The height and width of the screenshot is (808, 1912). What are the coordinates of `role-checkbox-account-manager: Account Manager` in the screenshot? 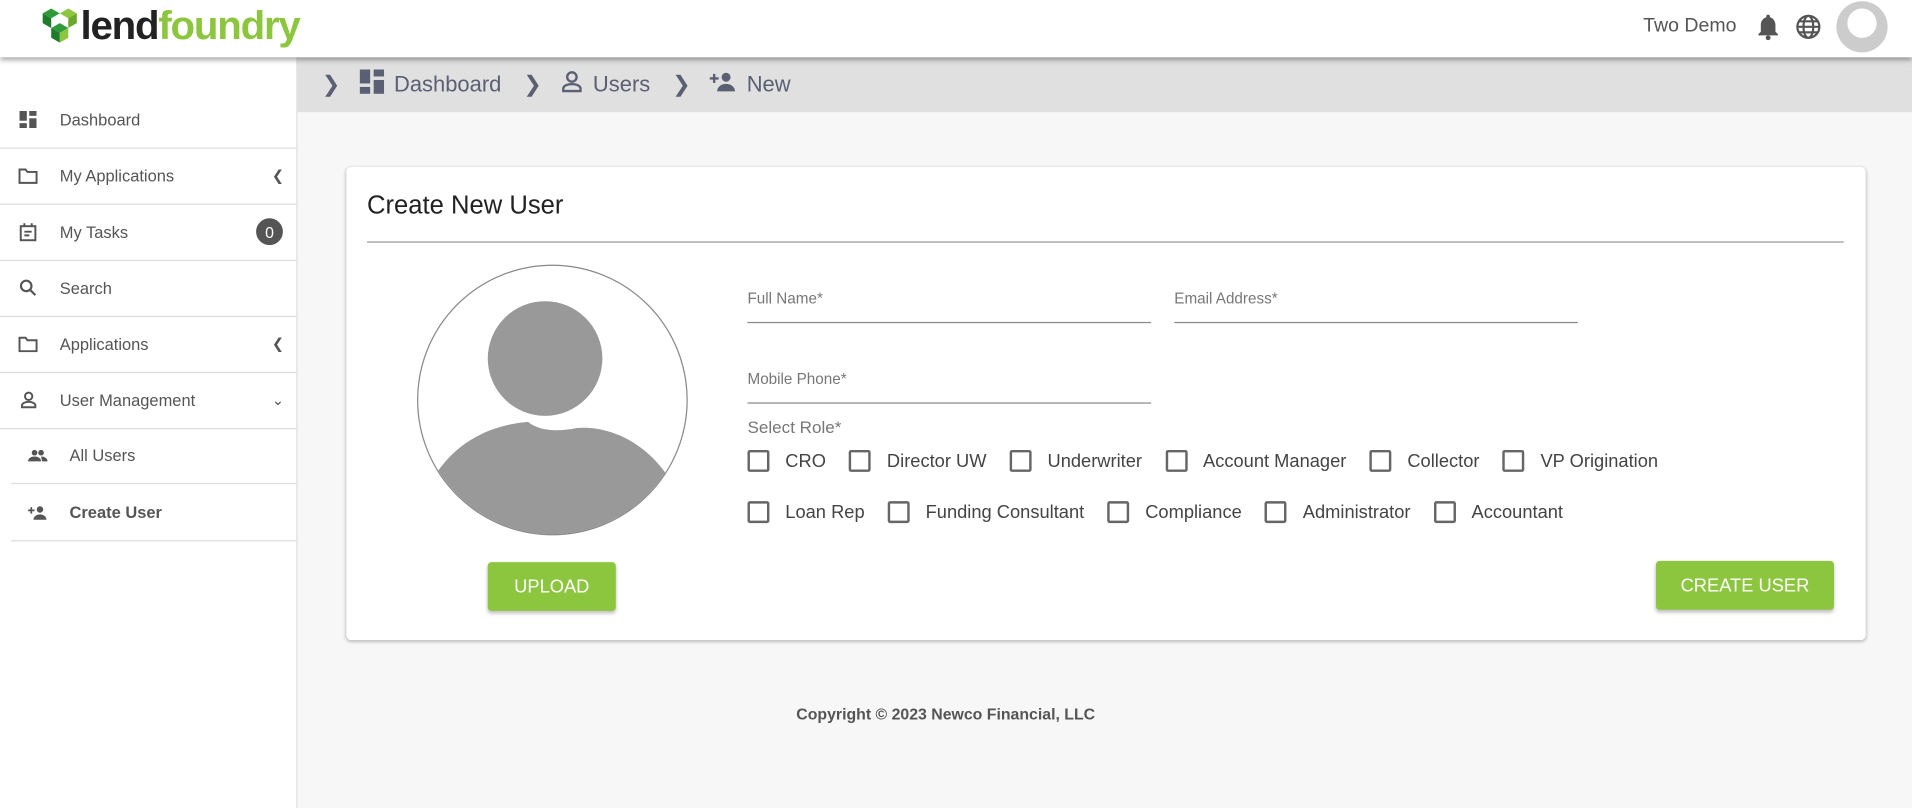 It's located at (1256, 460).